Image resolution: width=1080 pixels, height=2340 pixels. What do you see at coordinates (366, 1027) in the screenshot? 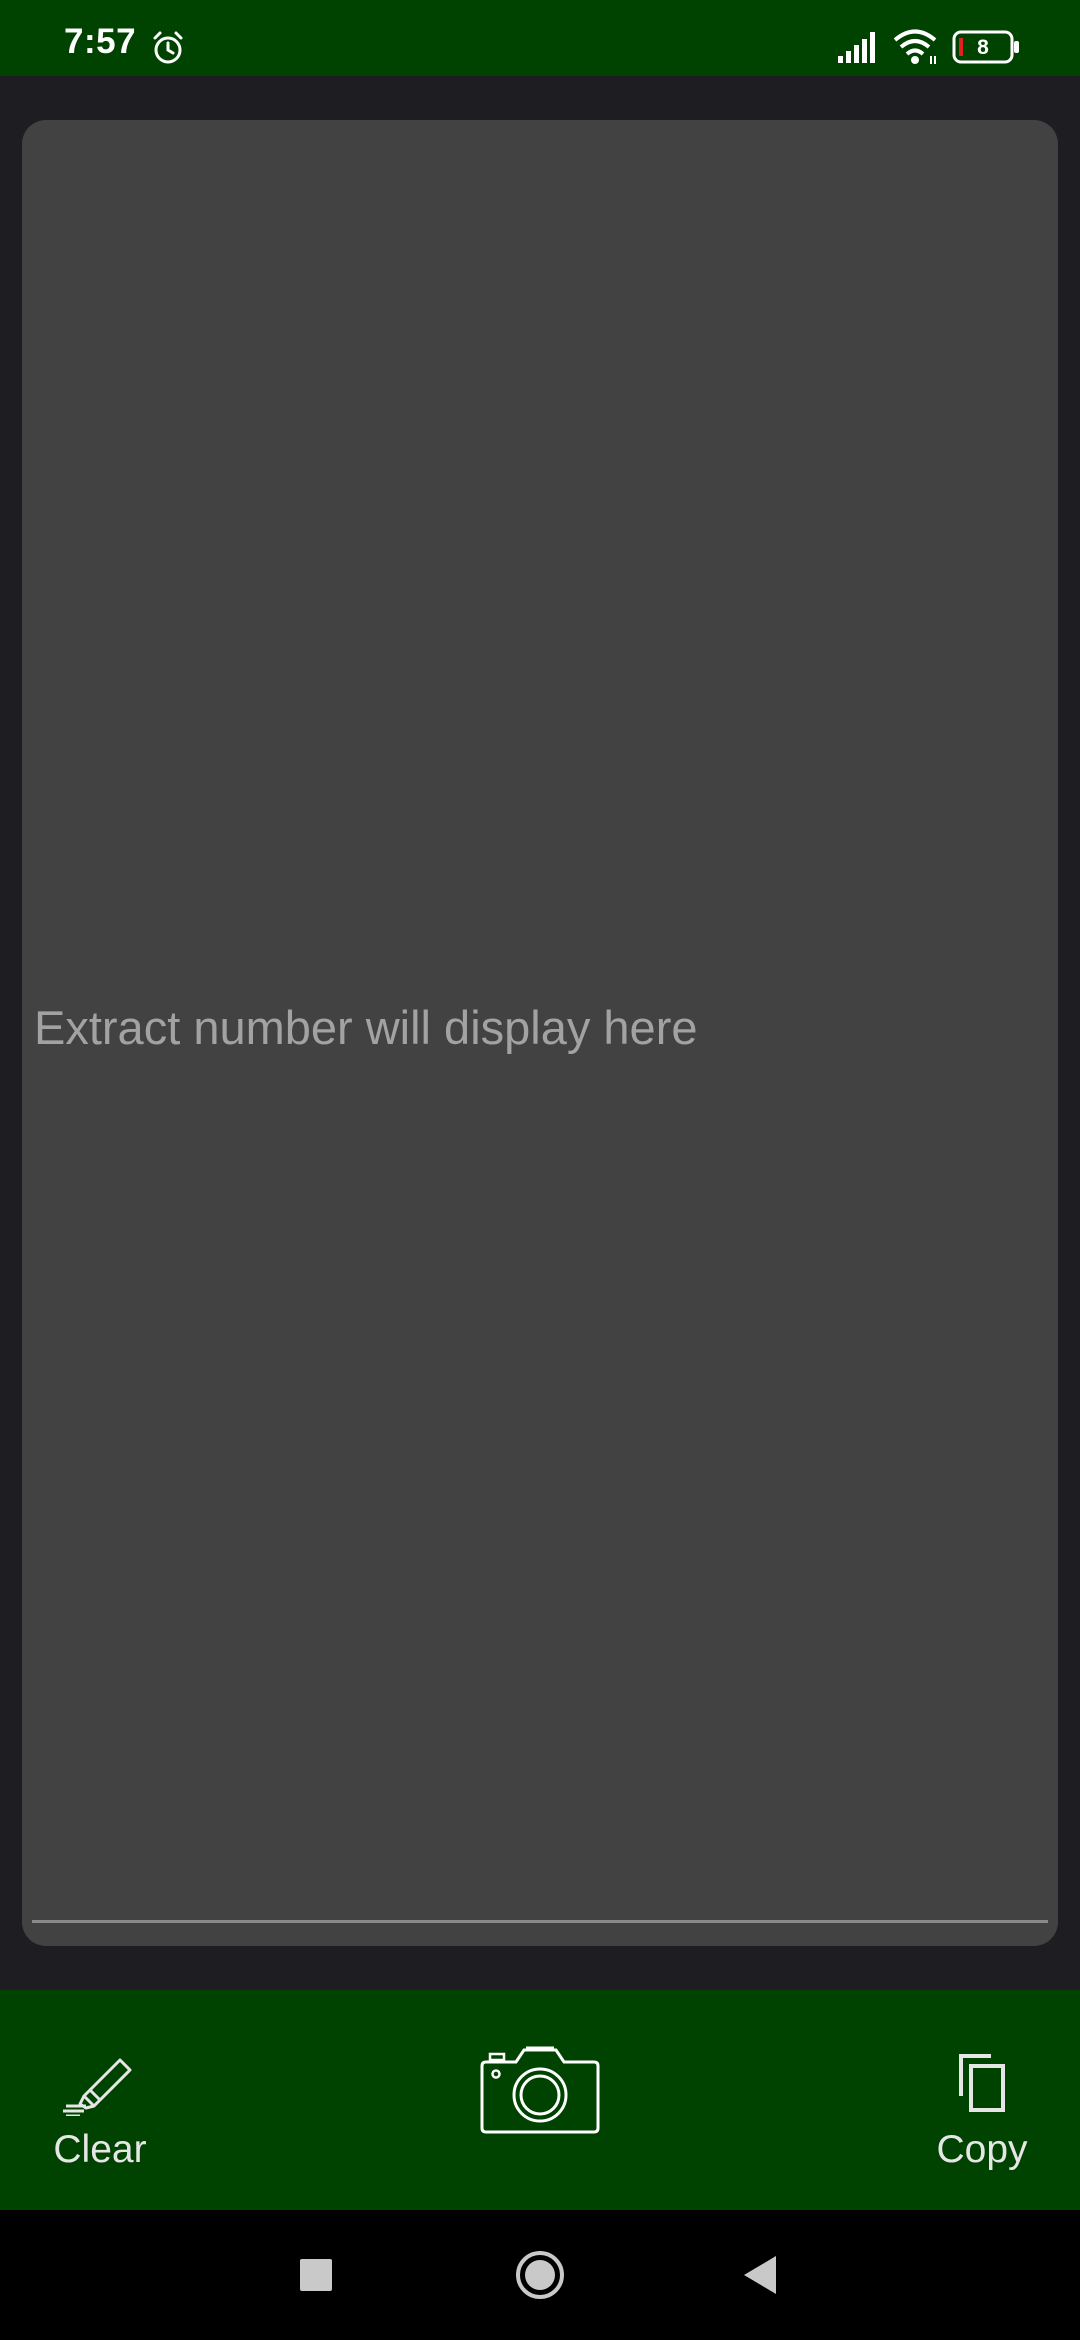
I see `result-placeholder: Extract number will display here` at bounding box center [366, 1027].